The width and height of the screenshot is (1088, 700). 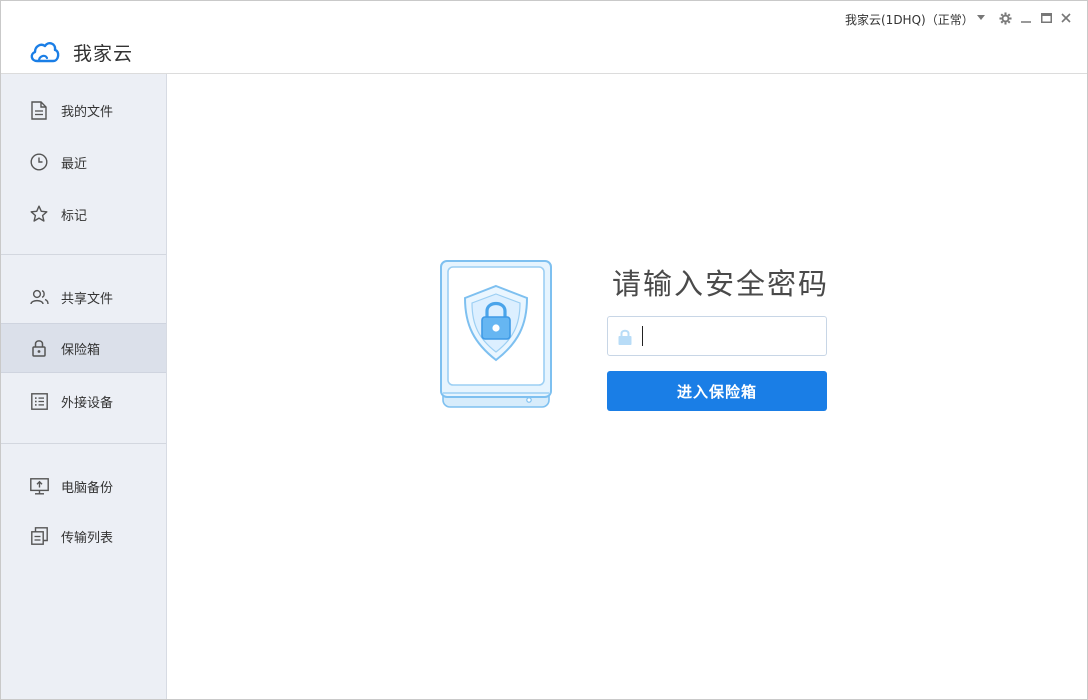 What do you see at coordinates (81, 350) in the screenshot?
I see `sidebar-item-label: 保险箱` at bounding box center [81, 350].